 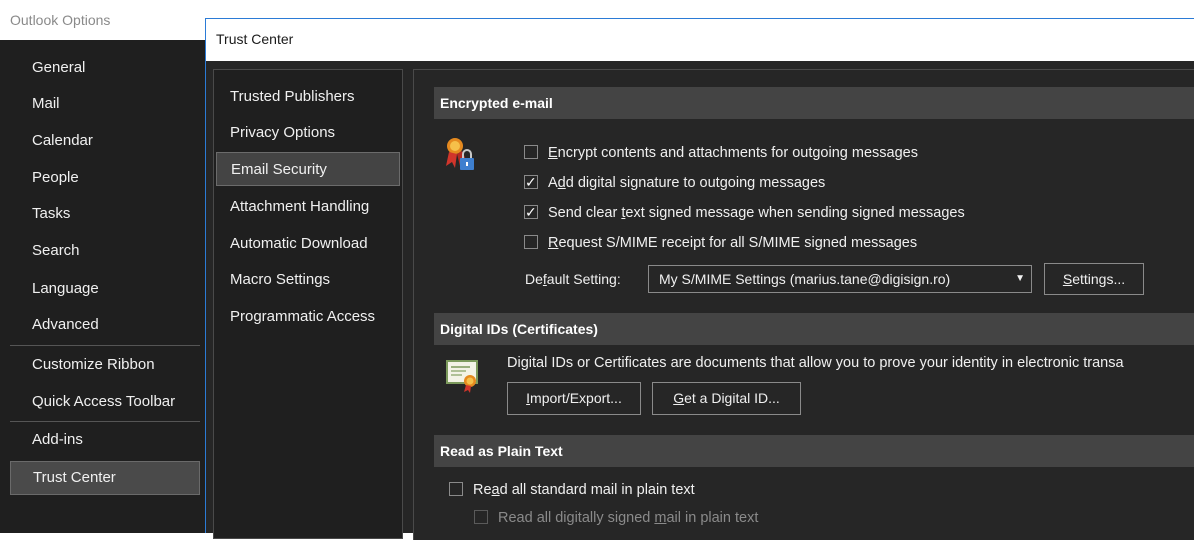 What do you see at coordinates (495, 490) in the screenshot?
I see `option-access-key: a` at bounding box center [495, 490].